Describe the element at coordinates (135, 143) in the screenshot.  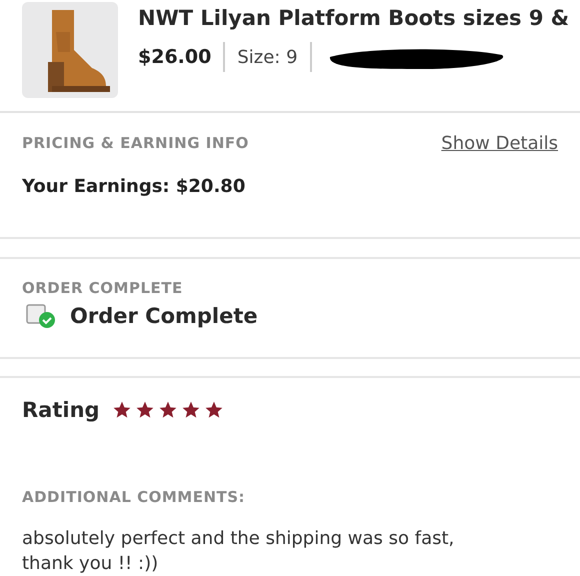
I see `section-heading: PRICING & EARNING INFO` at that location.